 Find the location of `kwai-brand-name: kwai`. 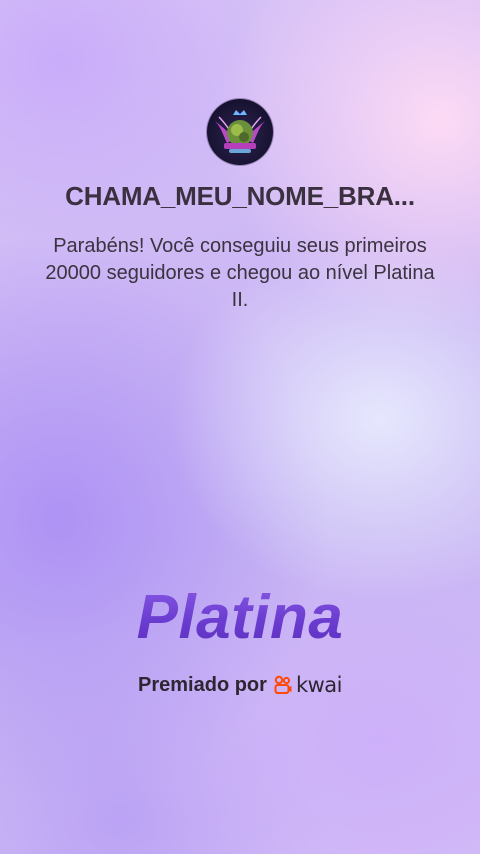

kwai-brand-name: kwai is located at coordinates (319, 685).